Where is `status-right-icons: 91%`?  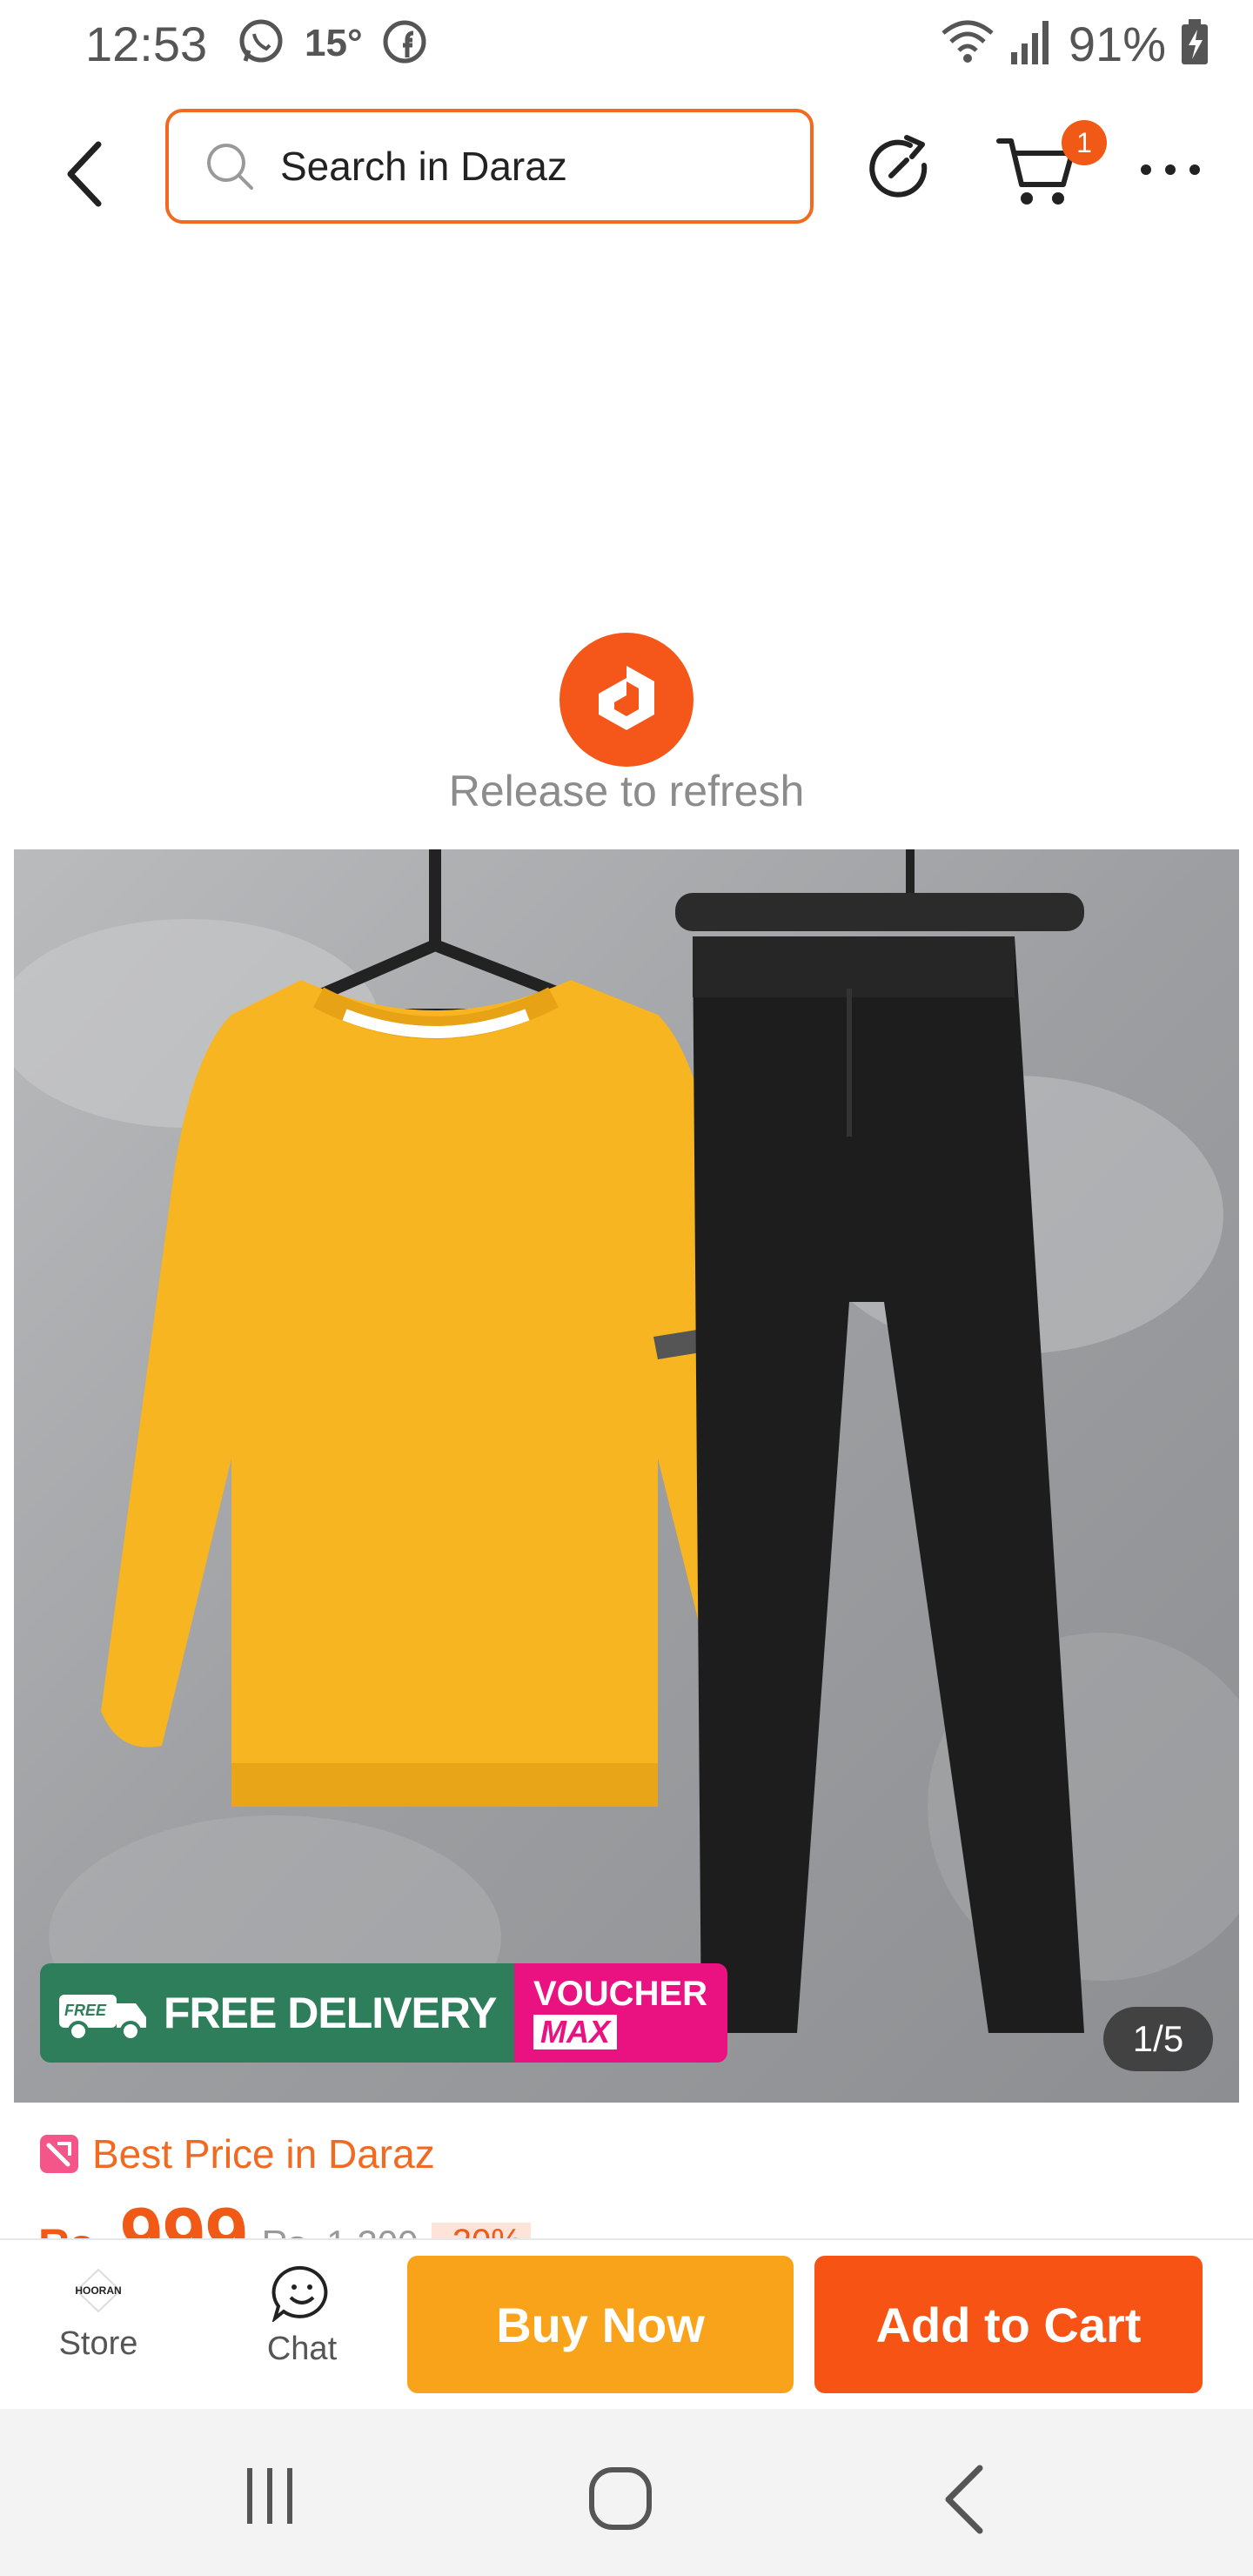 status-right-icons: 91% is located at coordinates (1074, 44).